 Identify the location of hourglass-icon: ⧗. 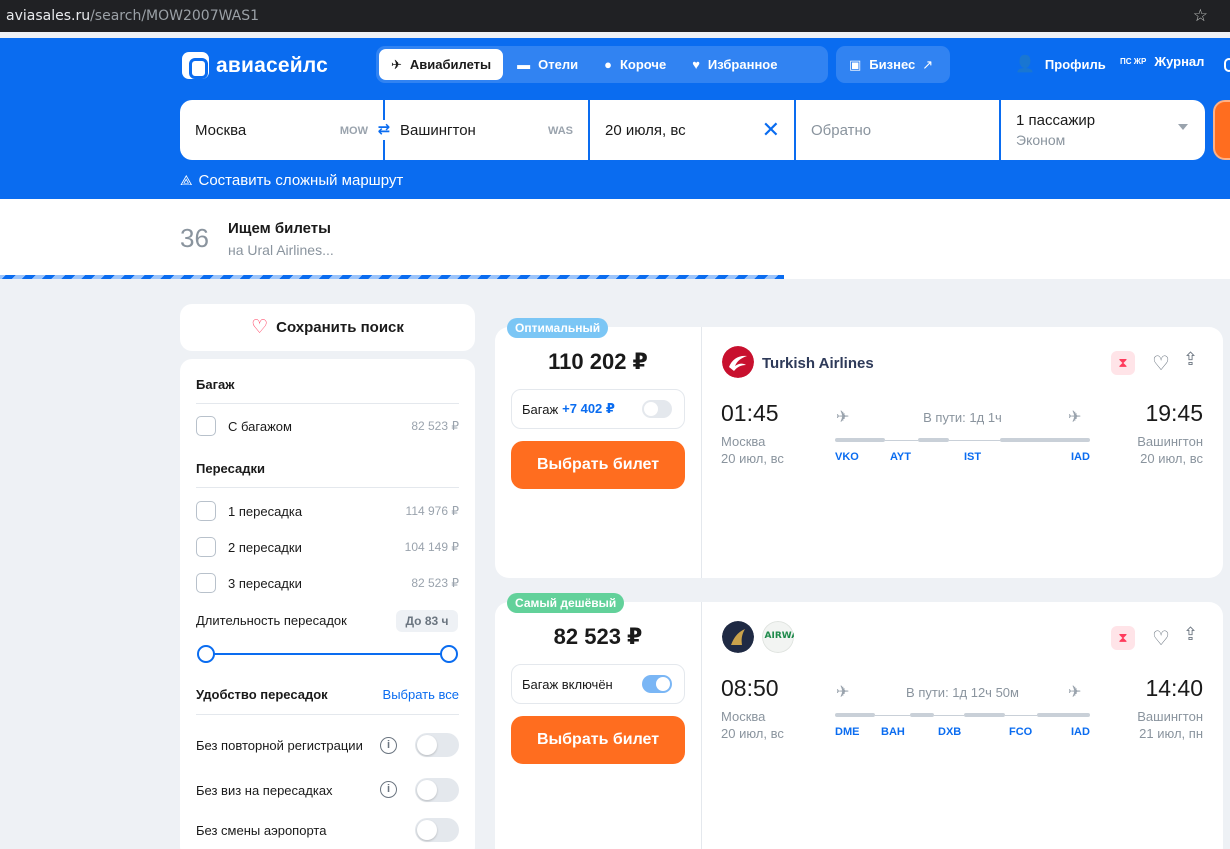
(1123, 638).